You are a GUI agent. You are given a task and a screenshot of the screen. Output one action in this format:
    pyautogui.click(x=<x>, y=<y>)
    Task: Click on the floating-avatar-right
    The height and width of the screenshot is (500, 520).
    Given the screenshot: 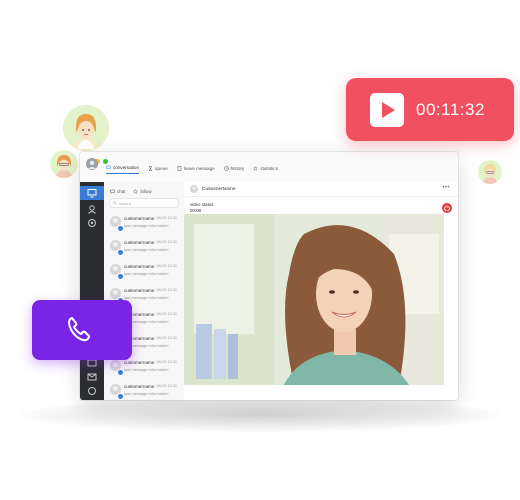 What is the action you would take?
    pyautogui.click(x=490, y=172)
    